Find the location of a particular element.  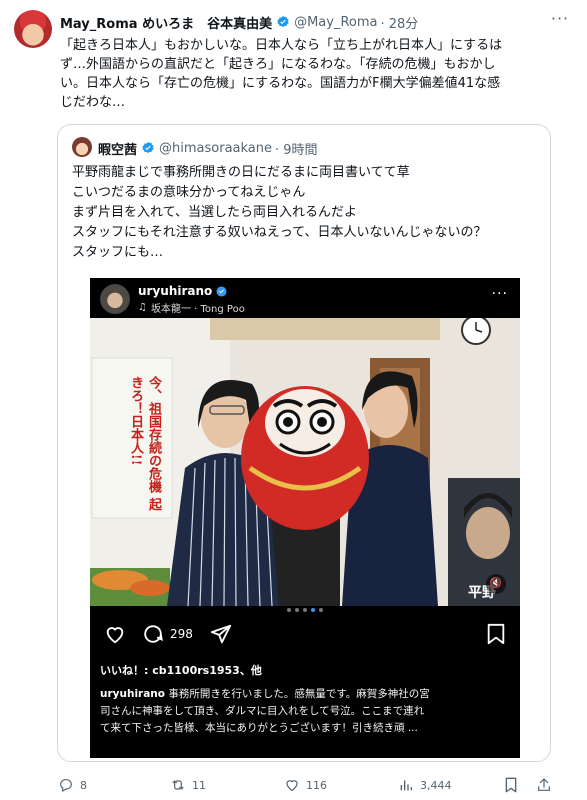

music-note-icon: ♫ is located at coordinates (142, 307).